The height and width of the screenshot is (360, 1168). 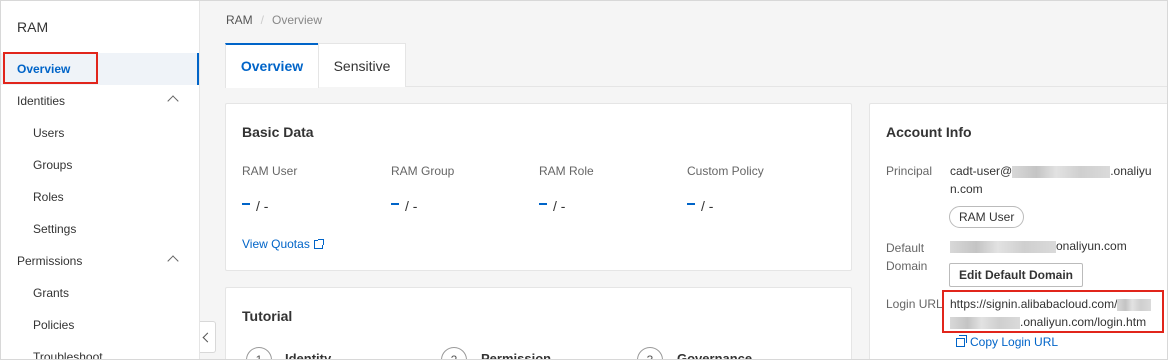 I want to click on breadcrumb: RAM / Overview, so click(x=274, y=20).